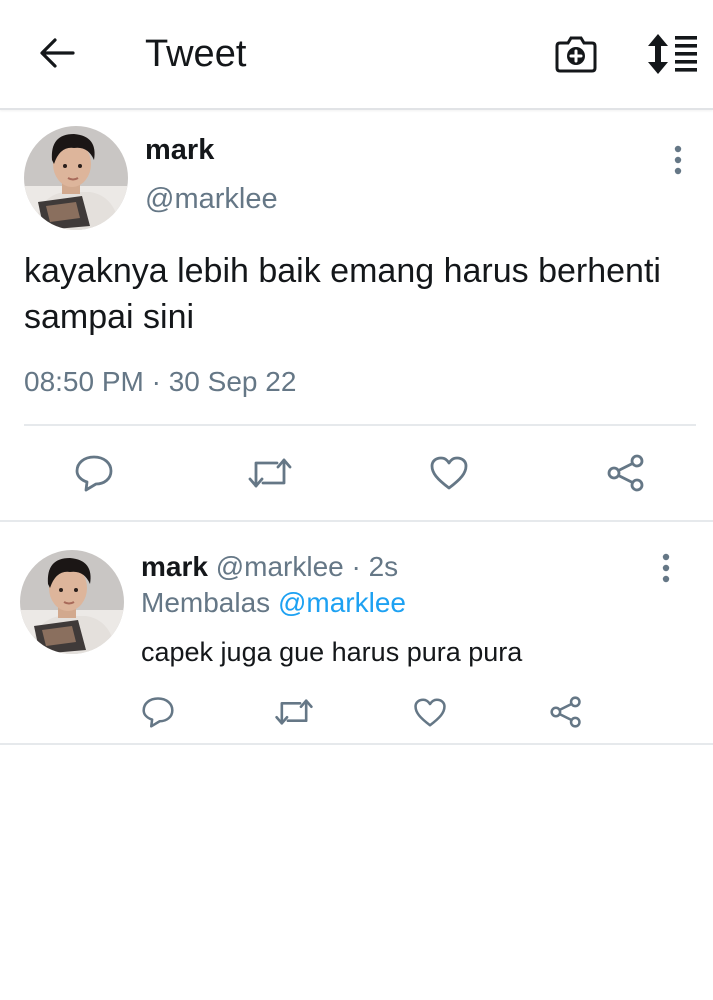 Image resolution: width=713 pixels, height=1000 pixels. I want to click on tweet-text: capek juga gue harus pura pura, so click(332, 652).